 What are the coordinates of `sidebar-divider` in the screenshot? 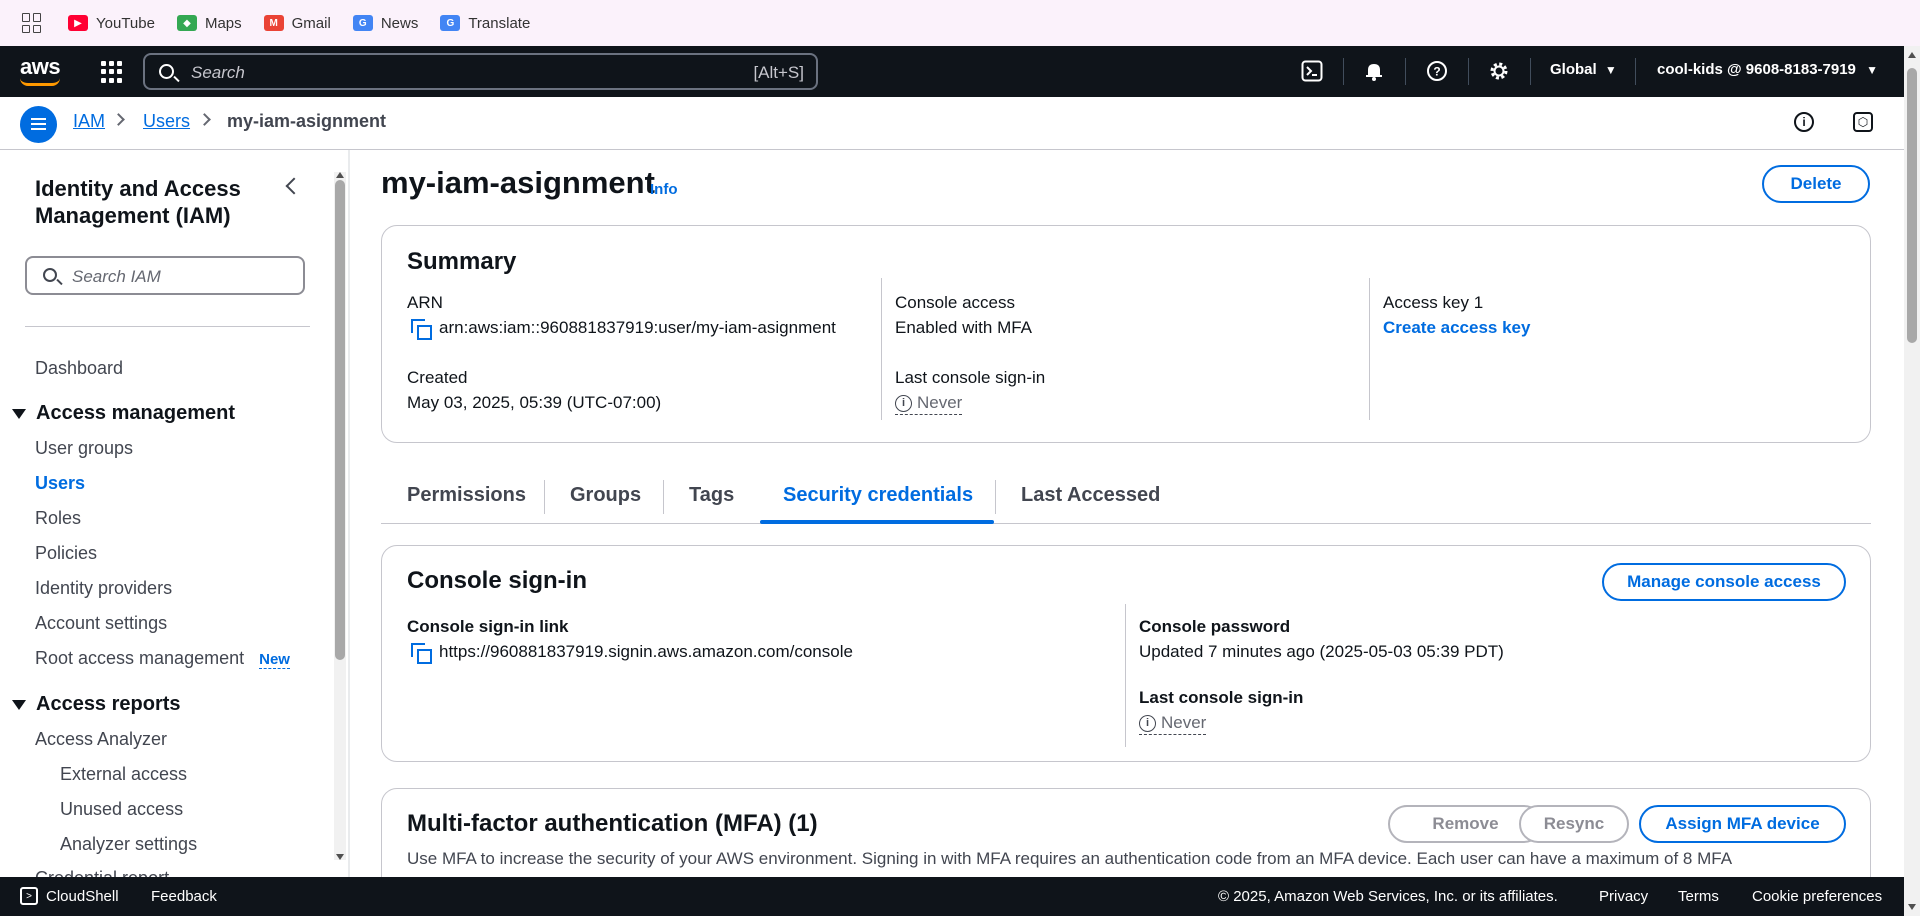 It's located at (167, 326).